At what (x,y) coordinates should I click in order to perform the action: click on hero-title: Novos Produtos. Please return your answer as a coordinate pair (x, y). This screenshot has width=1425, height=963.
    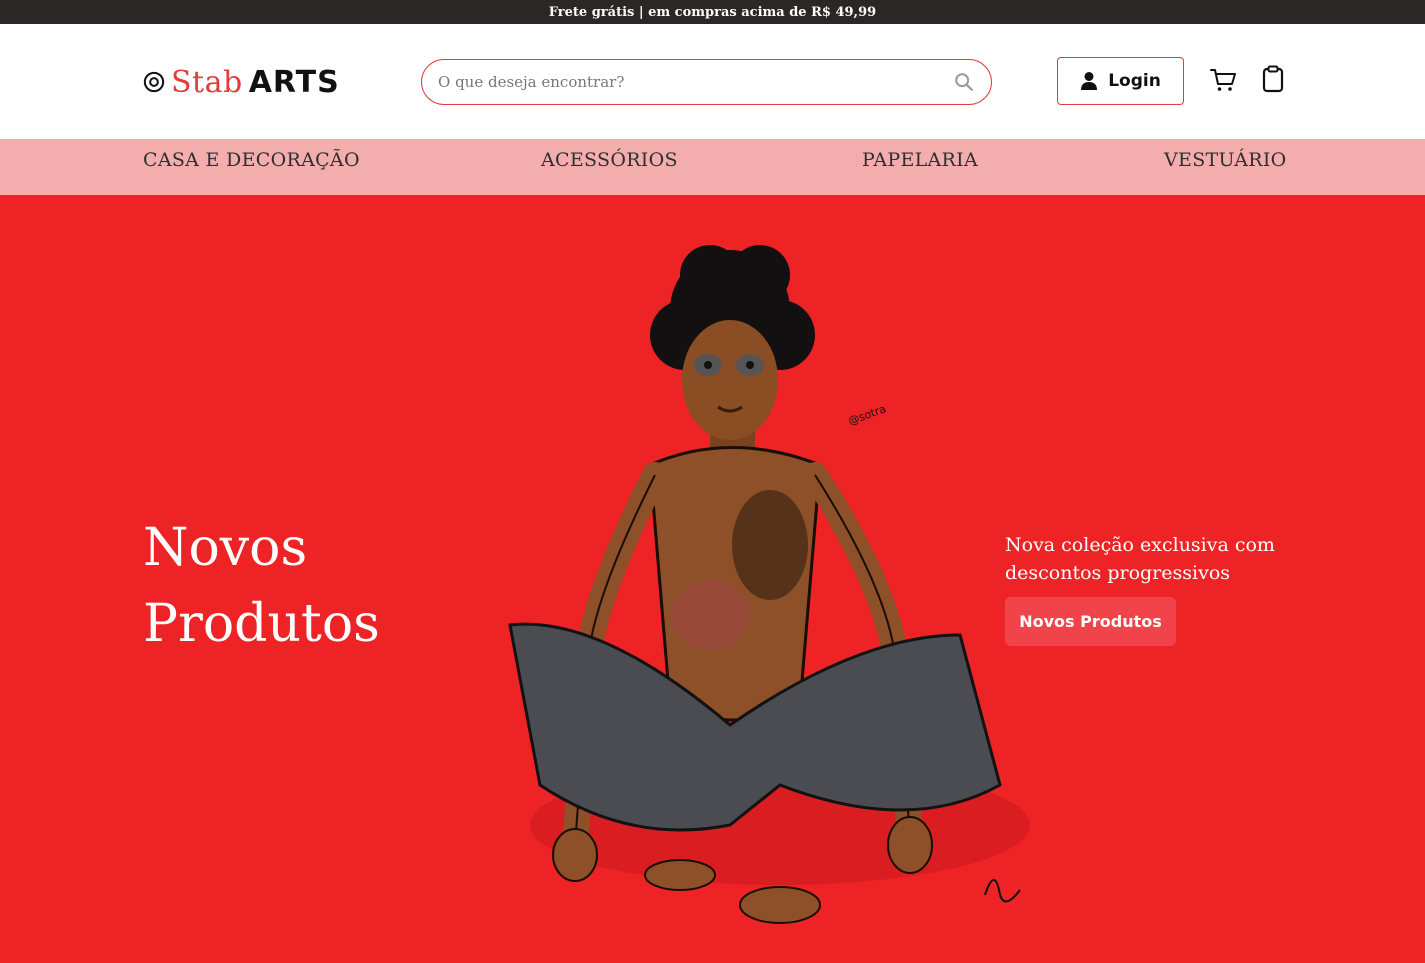
    Looking at the image, I should click on (261, 586).